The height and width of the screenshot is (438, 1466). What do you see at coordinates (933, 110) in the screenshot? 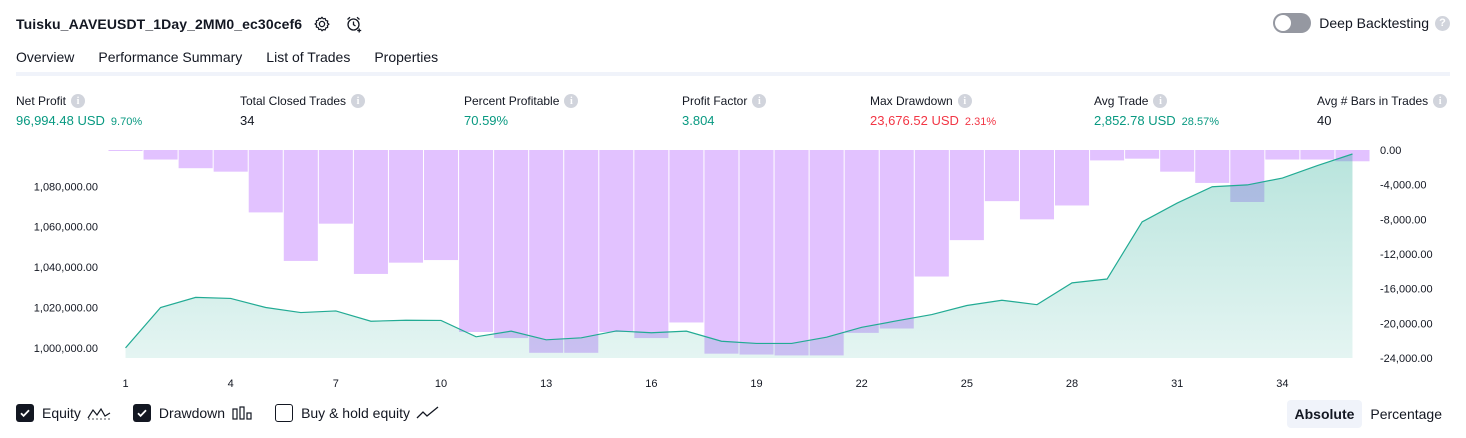
I see `metric-max-drawdown: Max Drawdown i 23,676.52 USD 2.31%` at bounding box center [933, 110].